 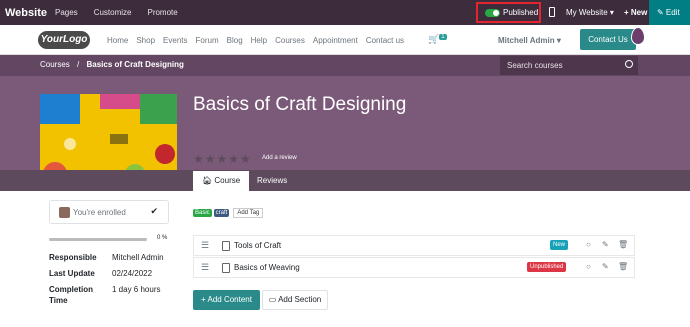 What do you see at coordinates (145, 40) in the screenshot?
I see `nav-shop: Shop` at bounding box center [145, 40].